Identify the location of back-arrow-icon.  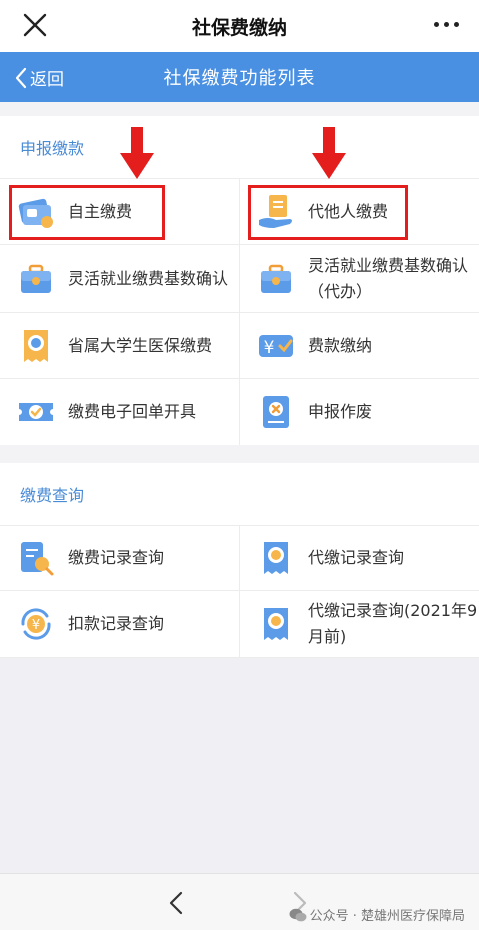
(176, 903).